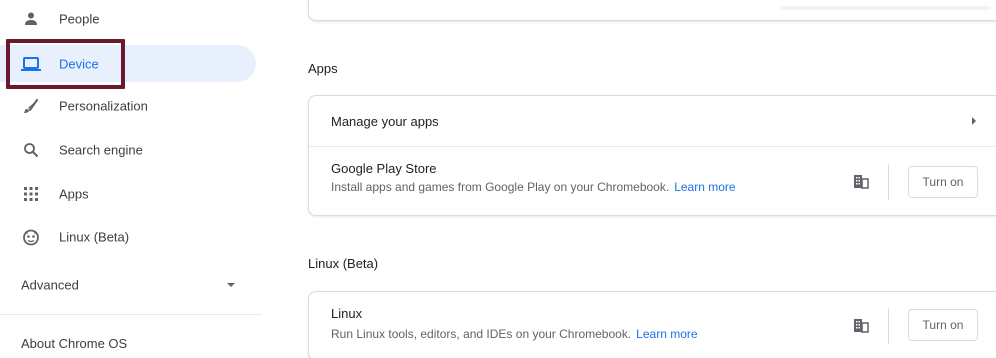  I want to click on sidebar-divider, so click(131, 314).